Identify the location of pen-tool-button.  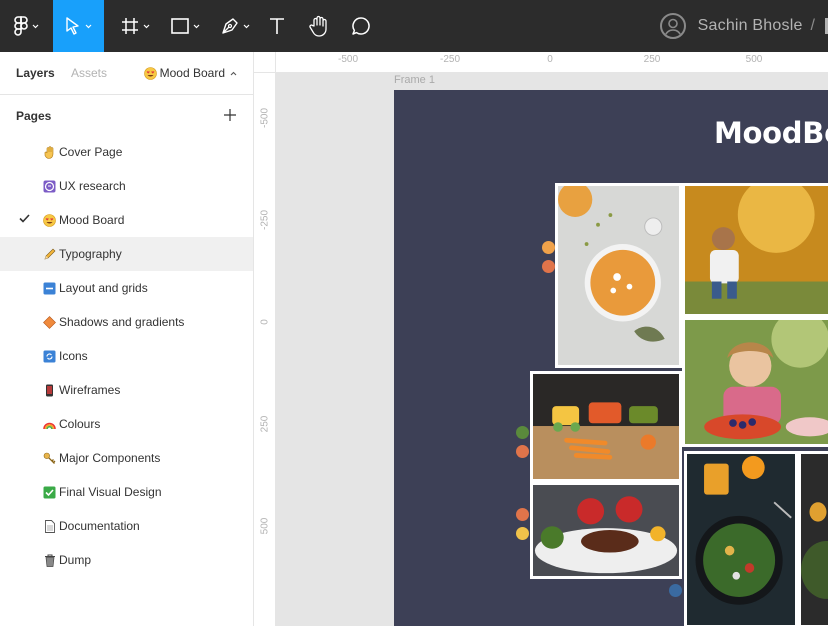
(235, 26).